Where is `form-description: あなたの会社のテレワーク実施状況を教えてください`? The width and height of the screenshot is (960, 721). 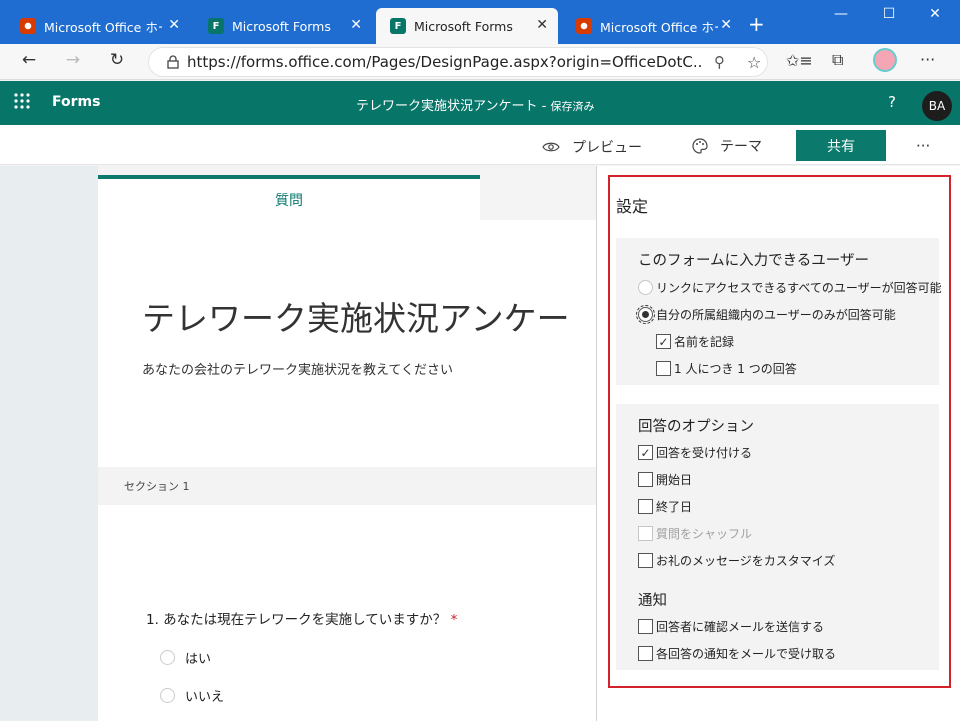 form-description: あなたの会社のテレワーク実施状況を教えてください is located at coordinates (297, 368).